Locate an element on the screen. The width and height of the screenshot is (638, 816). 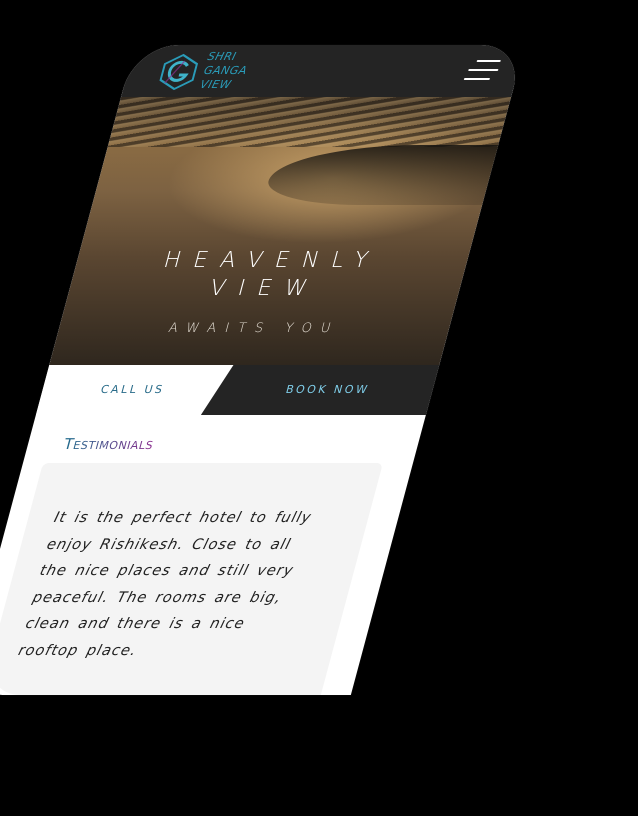
brand-line-1: SHRI is located at coordinates (222, 56).